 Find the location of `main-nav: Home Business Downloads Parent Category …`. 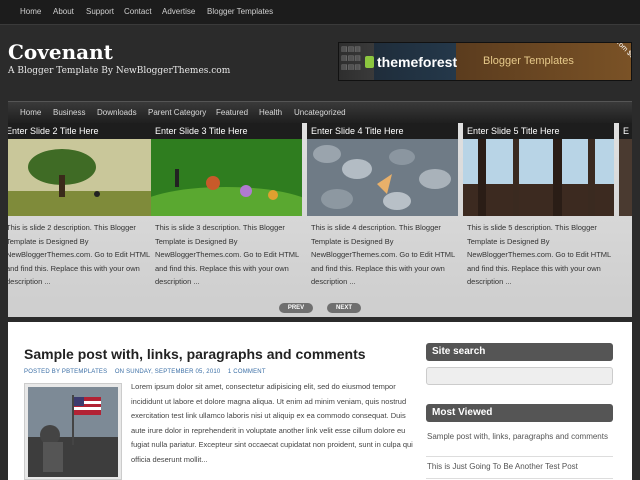

main-nav: Home Business Downloads Parent Category … is located at coordinates (320, 112).